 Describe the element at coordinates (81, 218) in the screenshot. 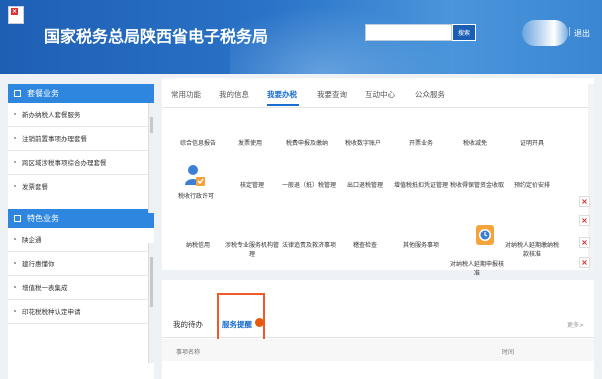

I see `sidebar-section-featured: 特色业务` at that location.